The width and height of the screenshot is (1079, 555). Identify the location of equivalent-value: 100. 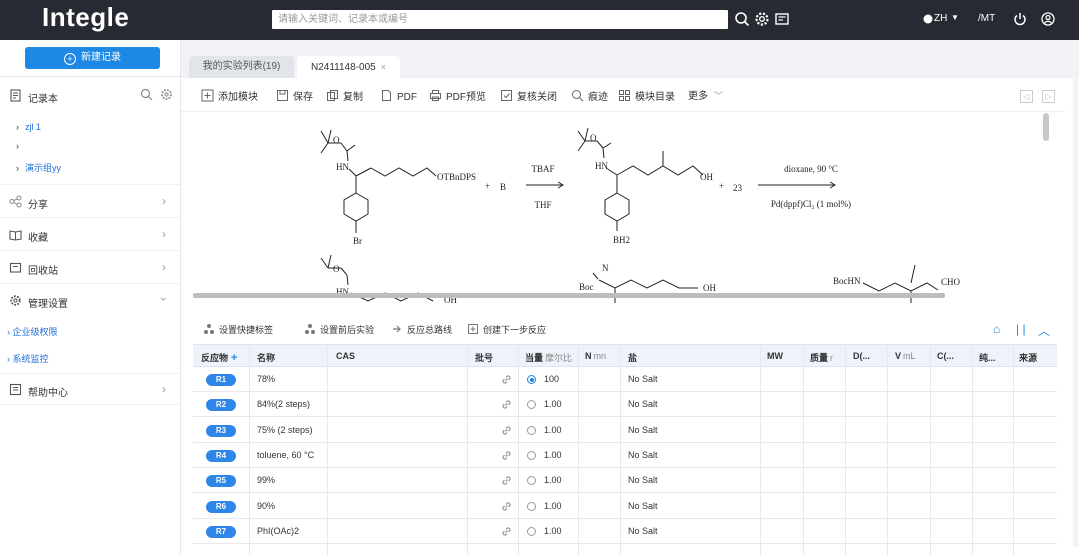
(551, 379).